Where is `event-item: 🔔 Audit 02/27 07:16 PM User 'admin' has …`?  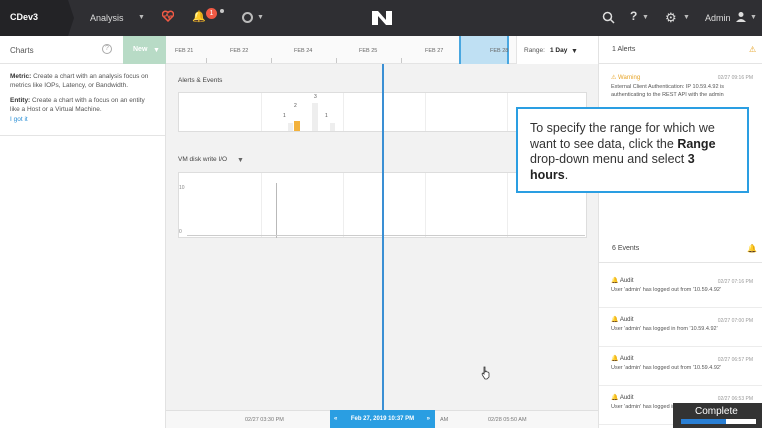
event-item: 🔔 Audit 02/27 07:16 PM User 'admin' has … is located at coordinates (680, 288).